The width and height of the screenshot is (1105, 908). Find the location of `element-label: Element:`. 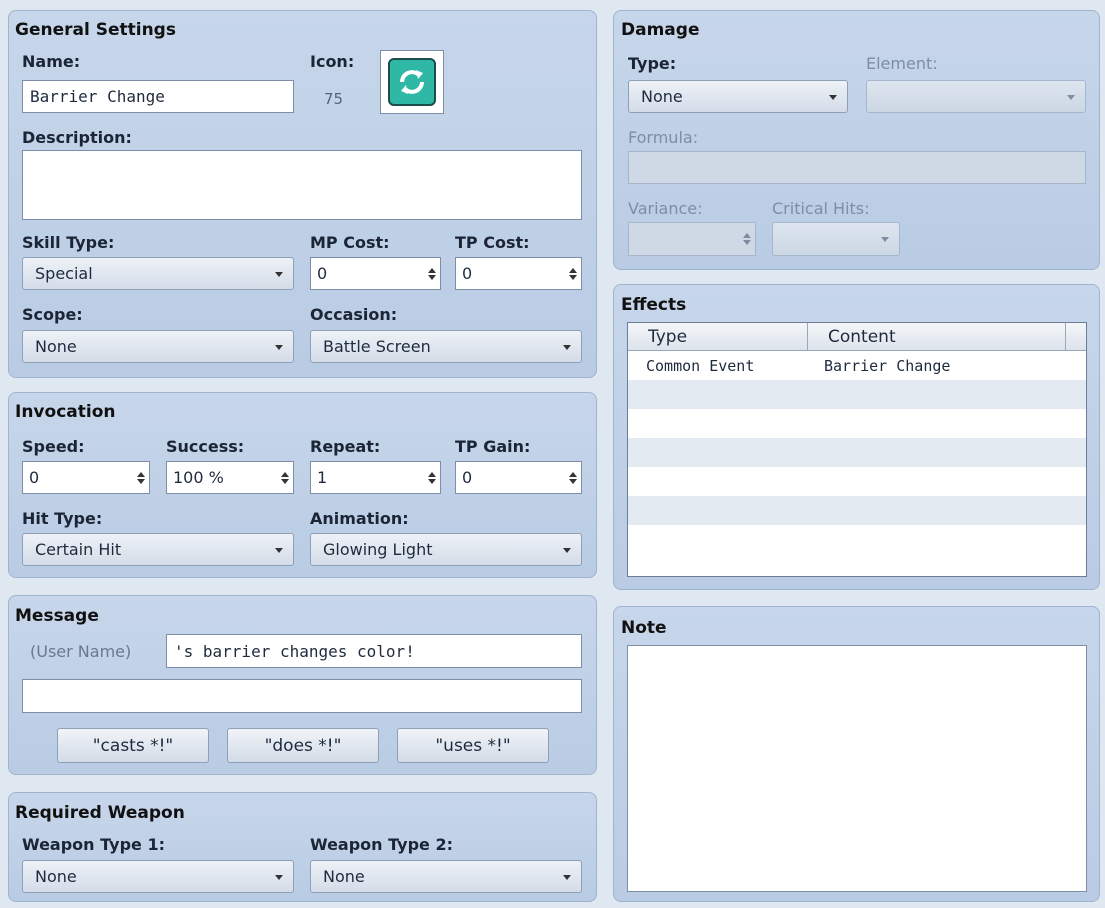

element-label: Element: is located at coordinates (902, 63).